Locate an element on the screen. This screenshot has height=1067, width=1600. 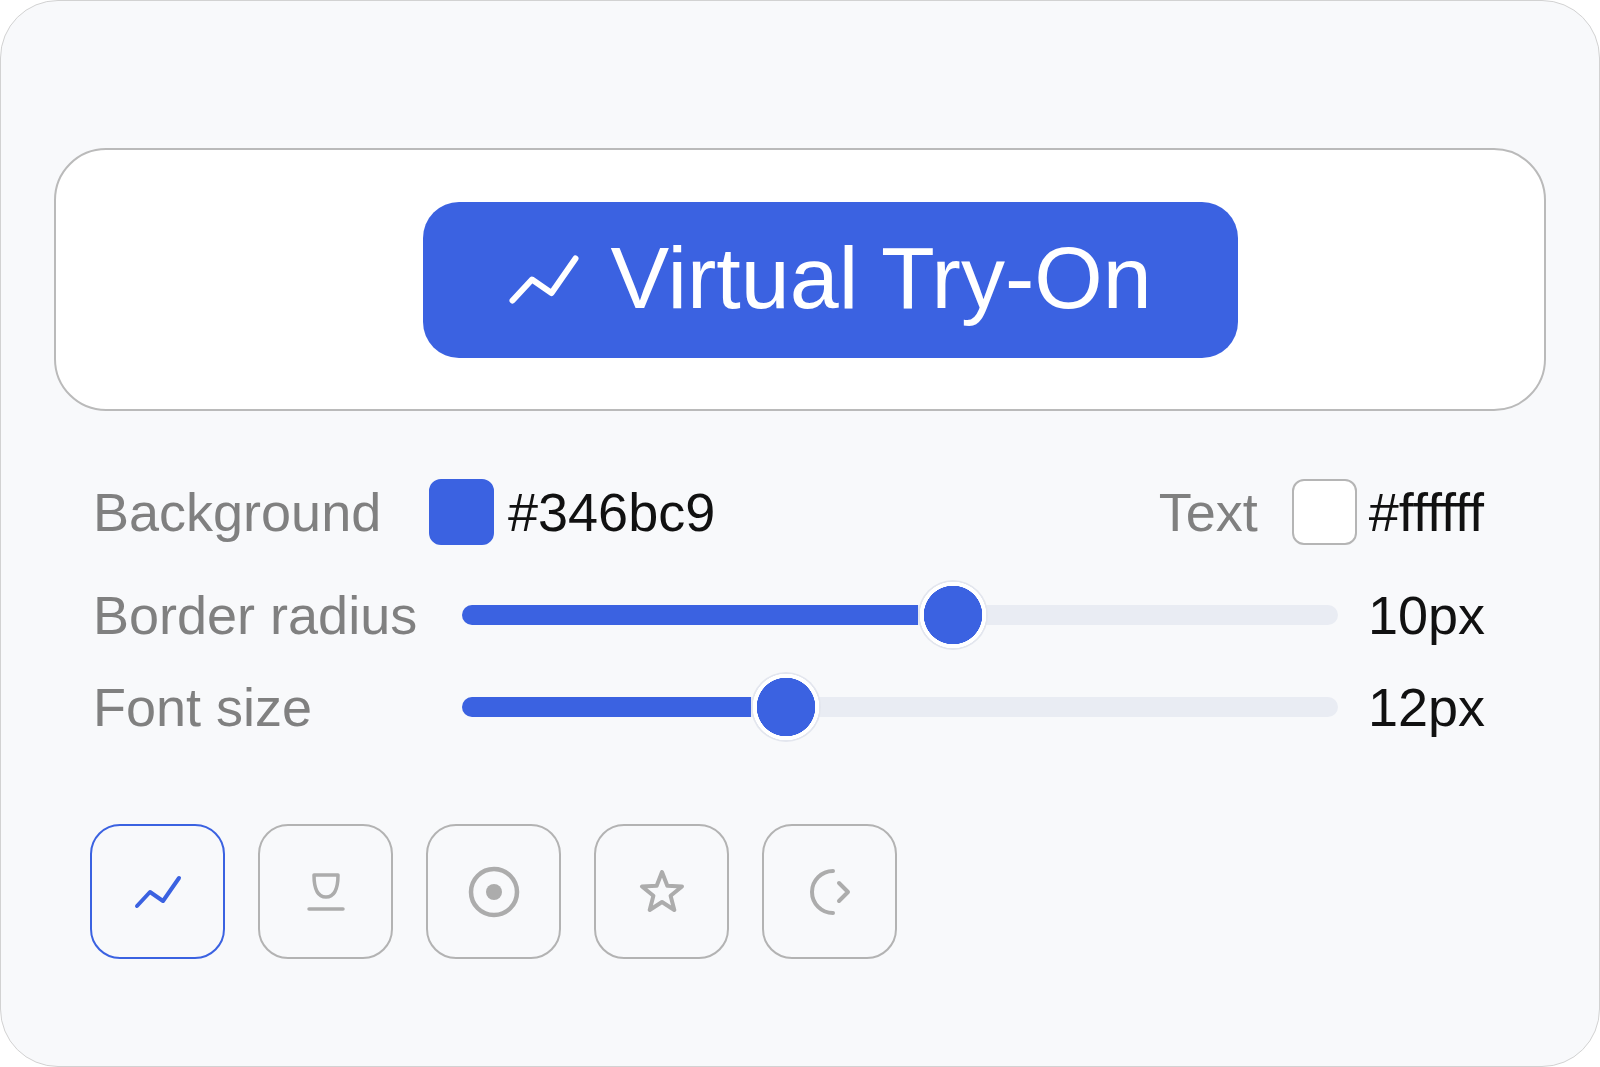
slider-reading: 10px is located at coordinates (1427, 615).